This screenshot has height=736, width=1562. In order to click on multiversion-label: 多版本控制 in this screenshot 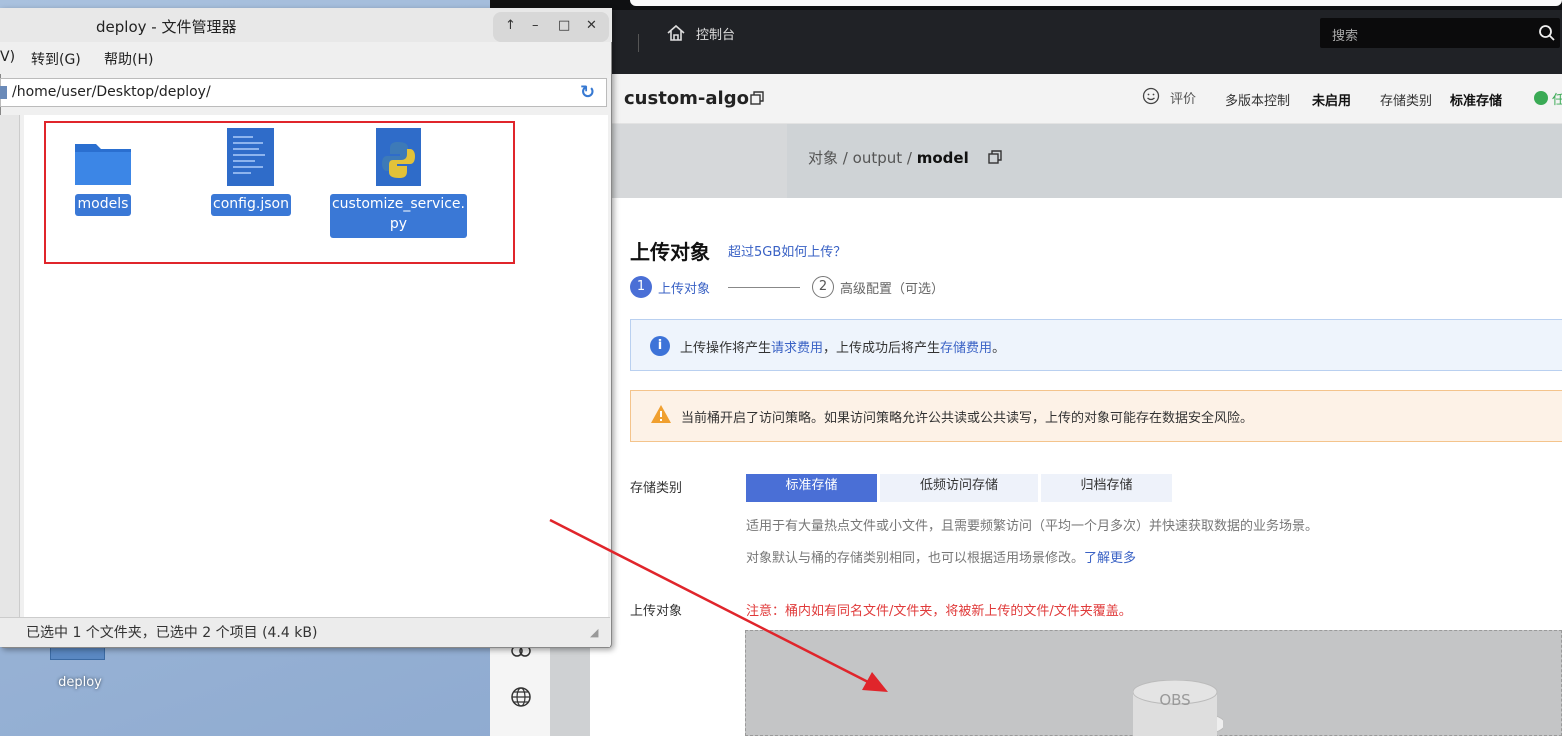, I will do `click(1258, 101)`.